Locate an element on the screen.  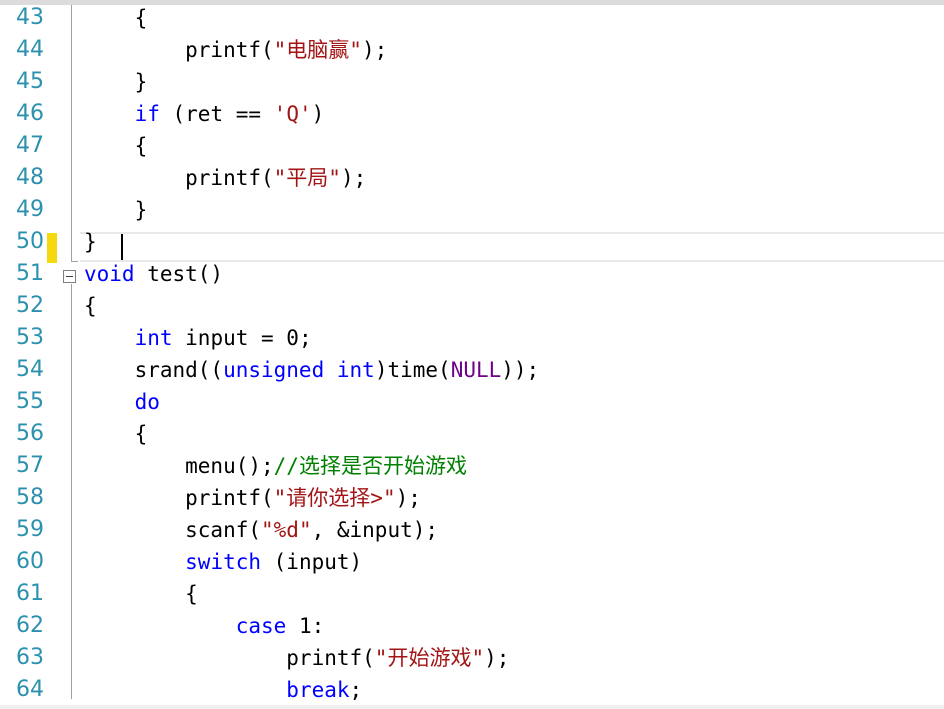
line-code: case 1: is located at coordinates (204, 626).